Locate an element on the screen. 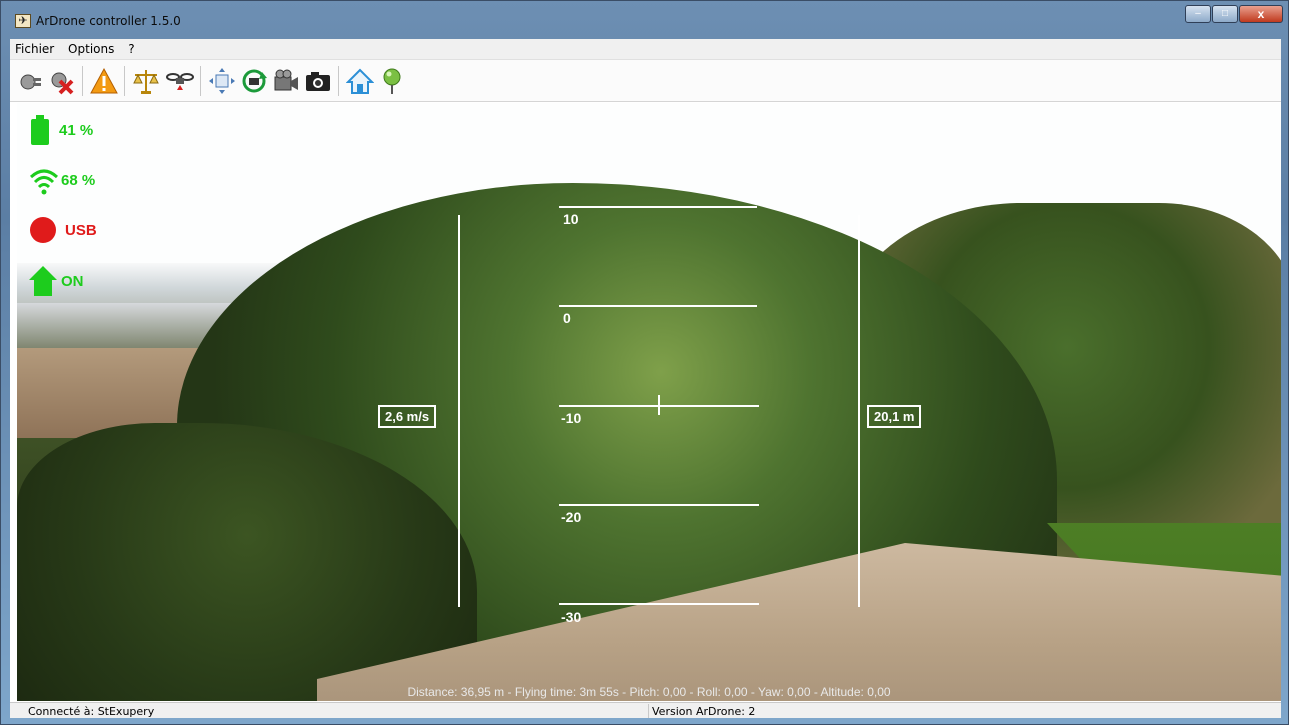 This screenshot has height=725, width=1289. close-button: x is located at coordinates (1261, 14).